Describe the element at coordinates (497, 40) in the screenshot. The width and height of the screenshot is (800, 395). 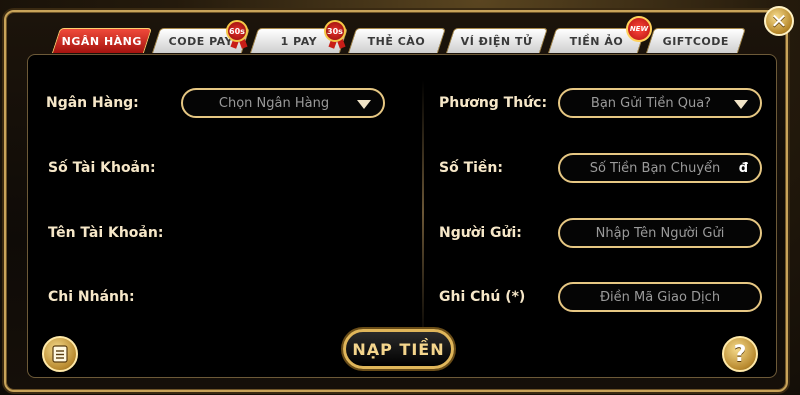
I see `tab-vi-dien-tu: VÍ ĐIỆN TỬ` at that location.